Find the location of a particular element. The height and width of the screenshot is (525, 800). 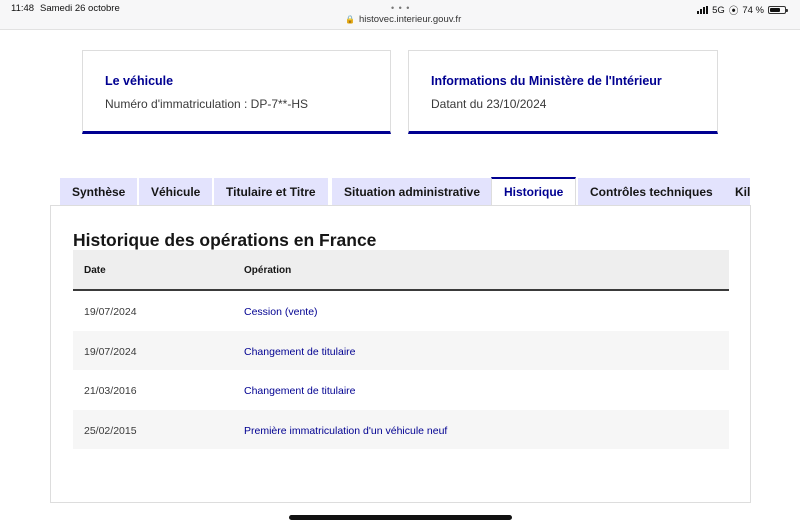

row-date: 21/03/2016 is located at coordinates (110, 391).